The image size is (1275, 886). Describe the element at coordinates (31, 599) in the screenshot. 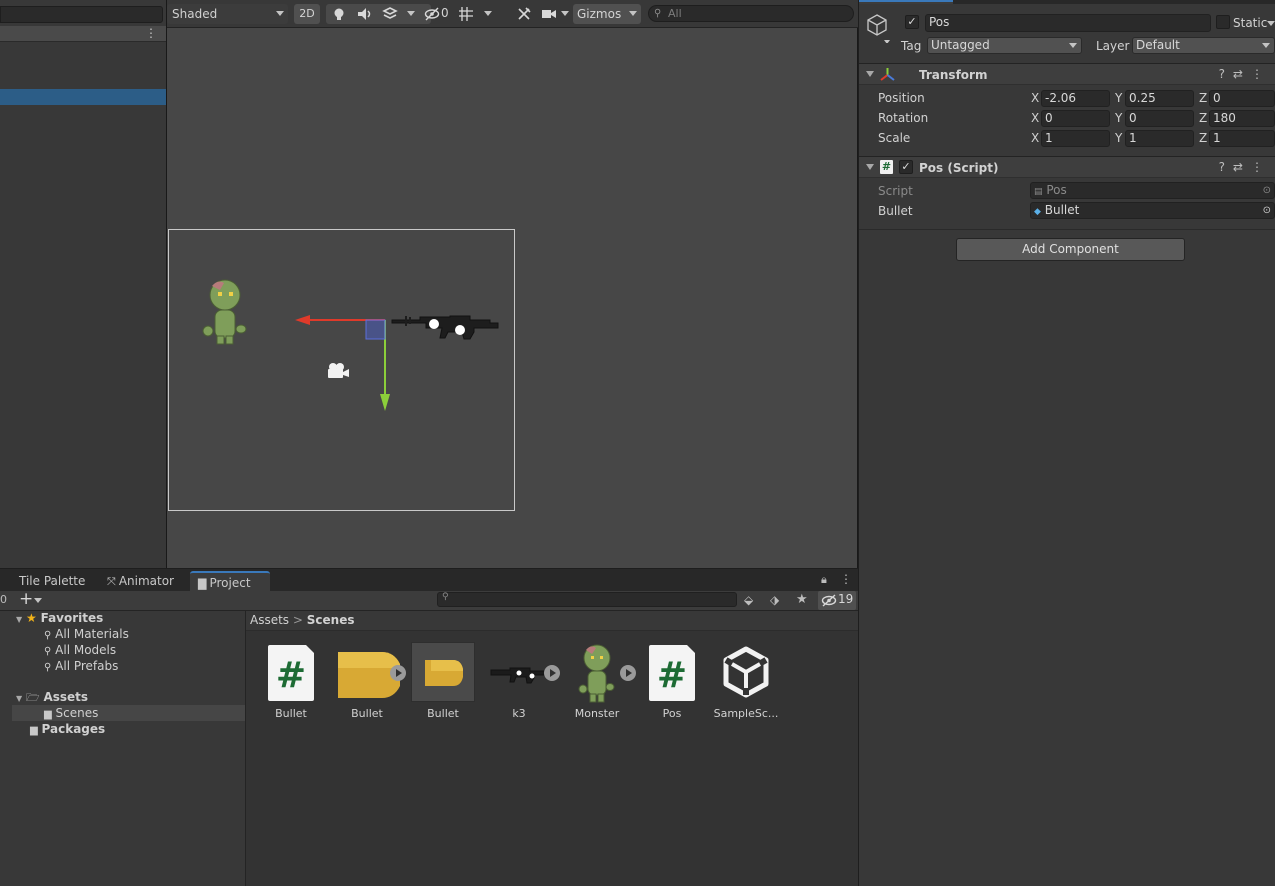

I see `create-asset-button: +` at that location.